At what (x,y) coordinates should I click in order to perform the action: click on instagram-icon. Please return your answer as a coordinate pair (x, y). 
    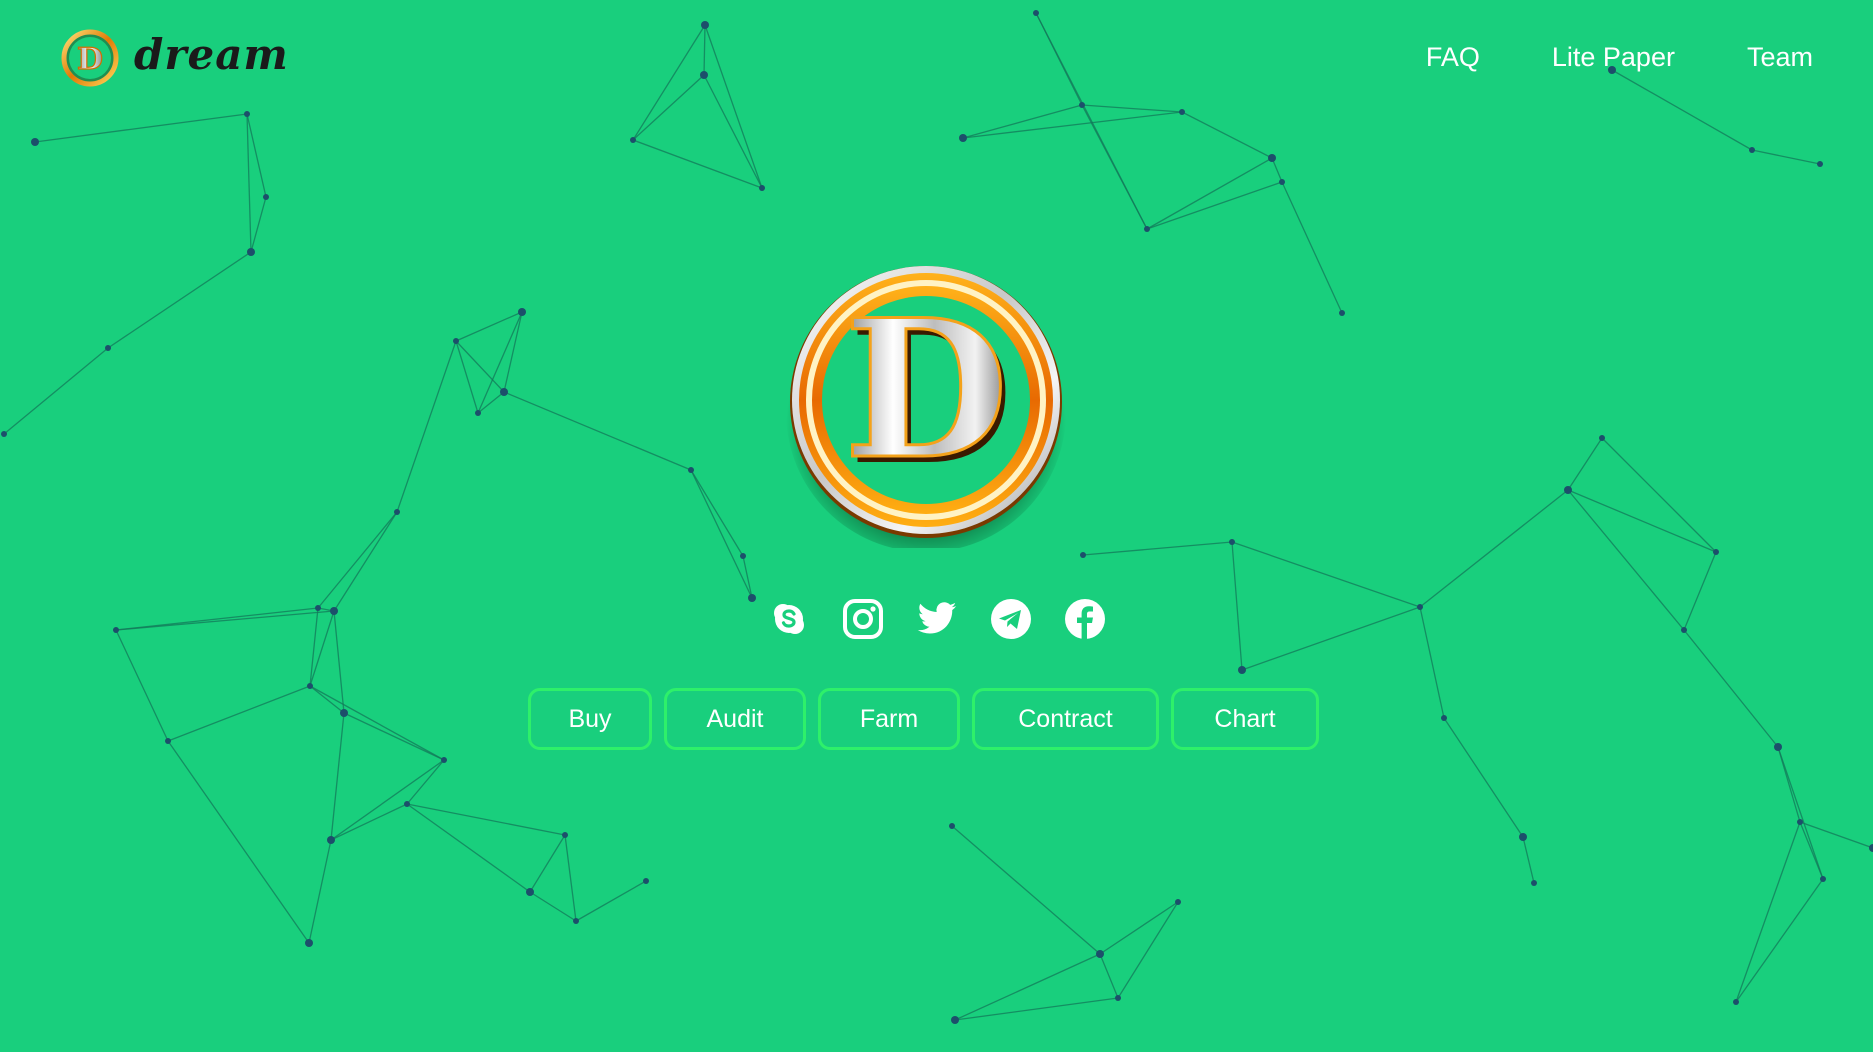
    Looking at the image, I should click on (863, 619).